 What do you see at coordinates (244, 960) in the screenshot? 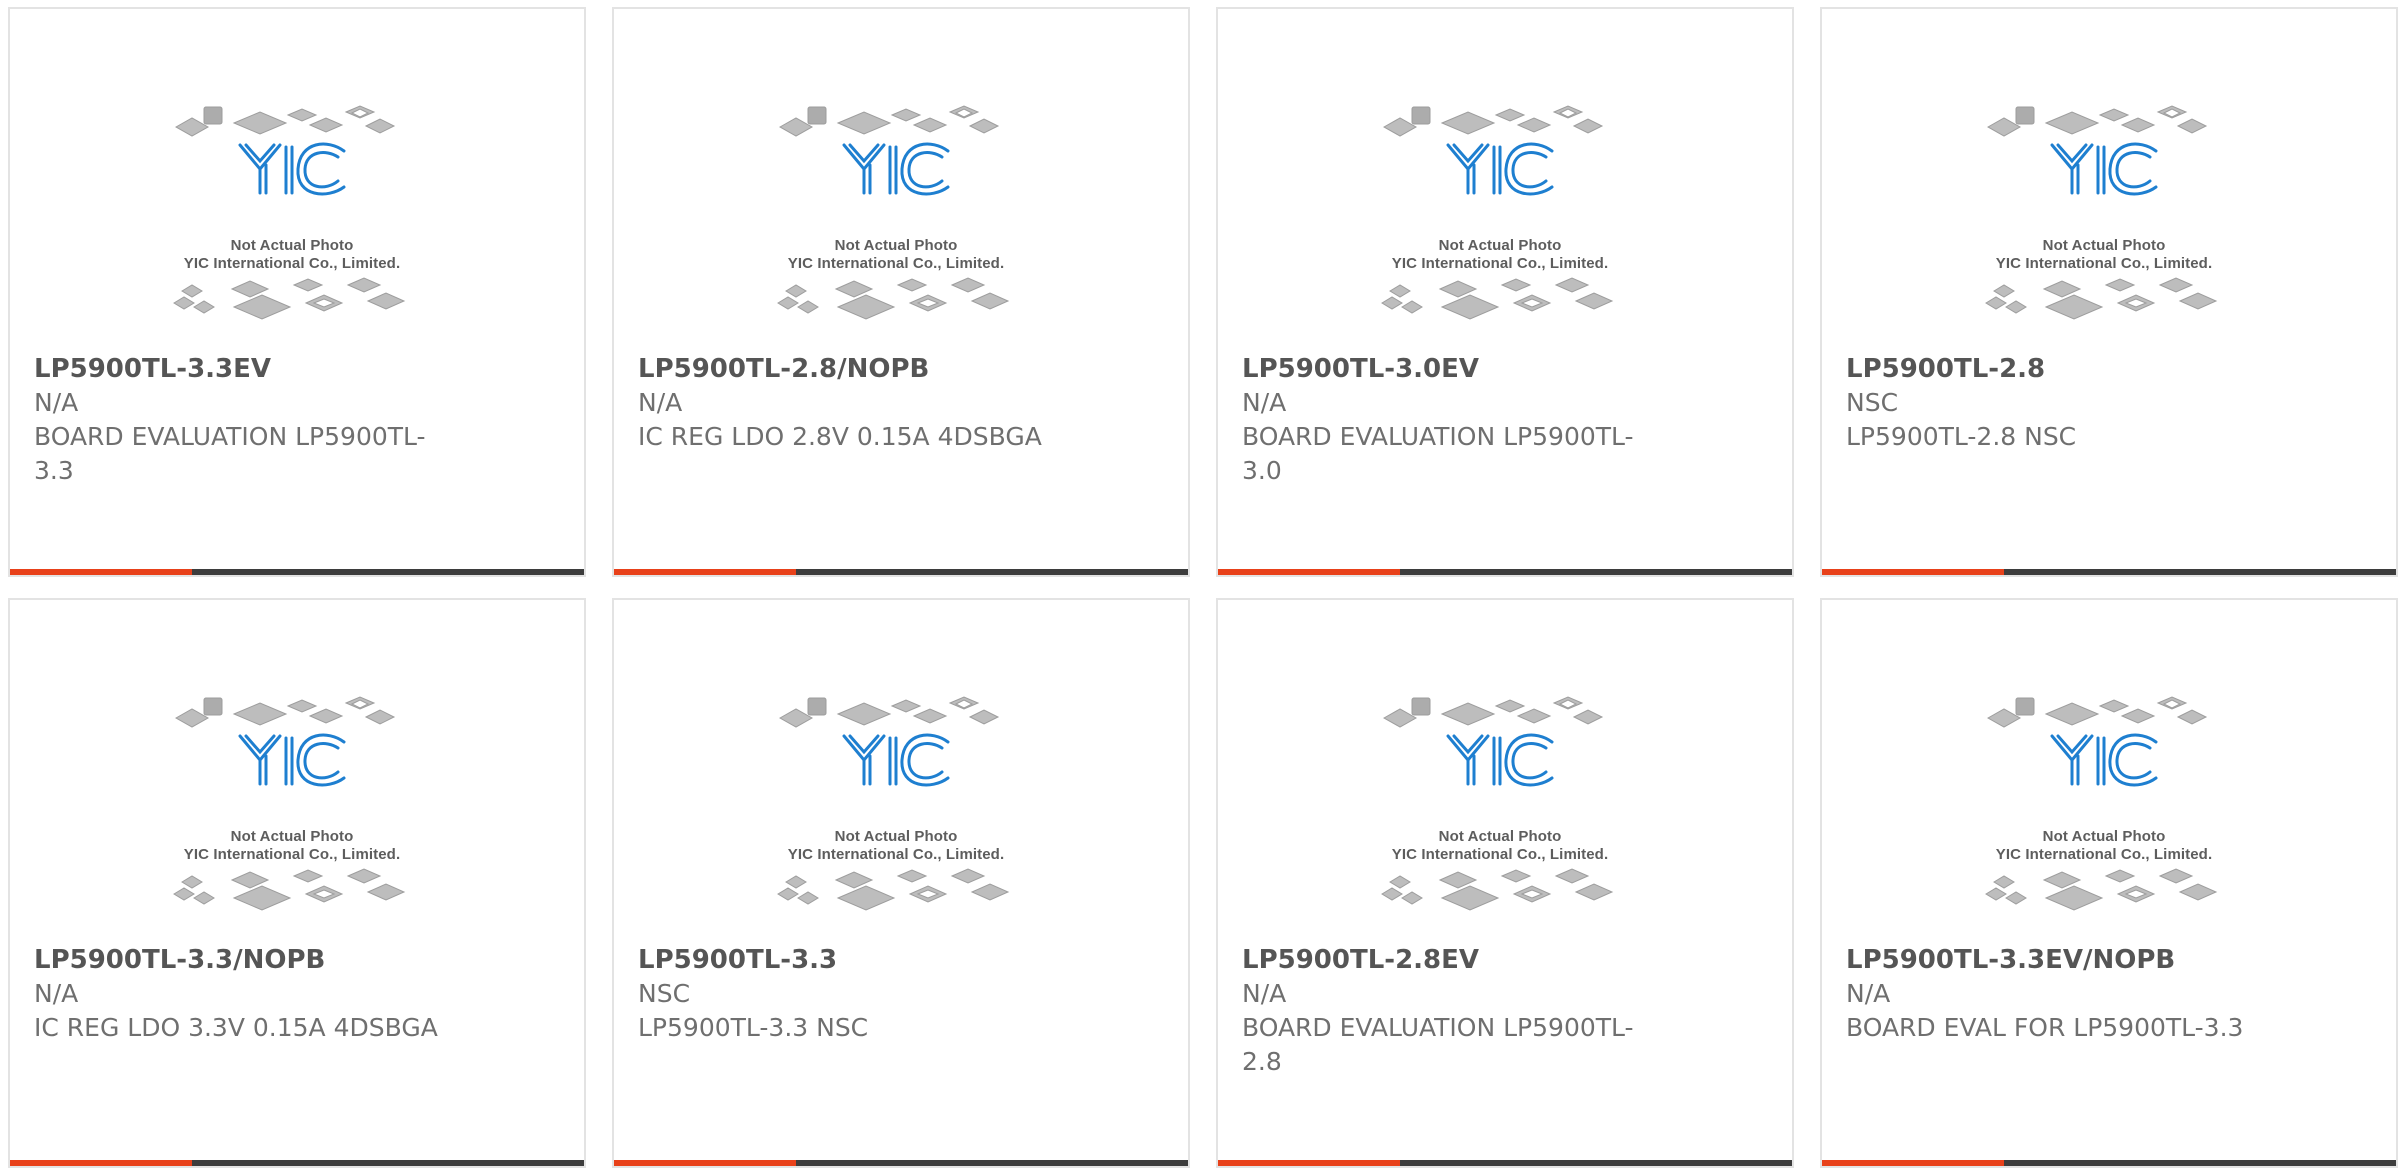
I see `part-number: LP5900TL-3.3/NOPB` at bounding box center [244, 960].